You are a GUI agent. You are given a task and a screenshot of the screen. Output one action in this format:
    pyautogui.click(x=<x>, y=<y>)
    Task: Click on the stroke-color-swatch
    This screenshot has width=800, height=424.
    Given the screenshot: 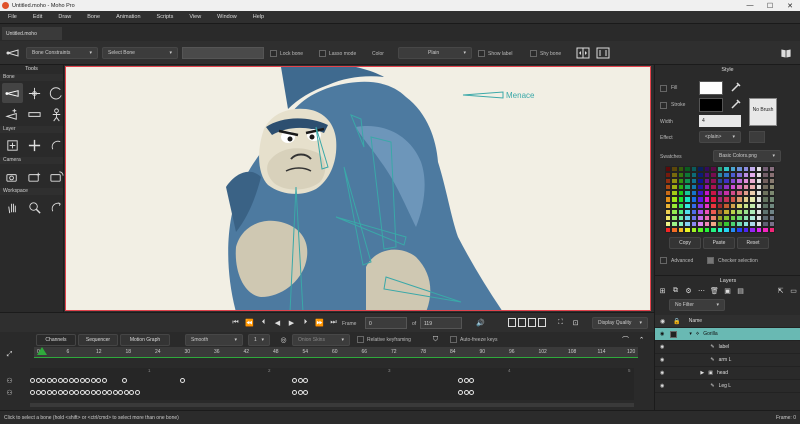 What is the action you would take?
    pyautogui.click(x=711, y=105)
    